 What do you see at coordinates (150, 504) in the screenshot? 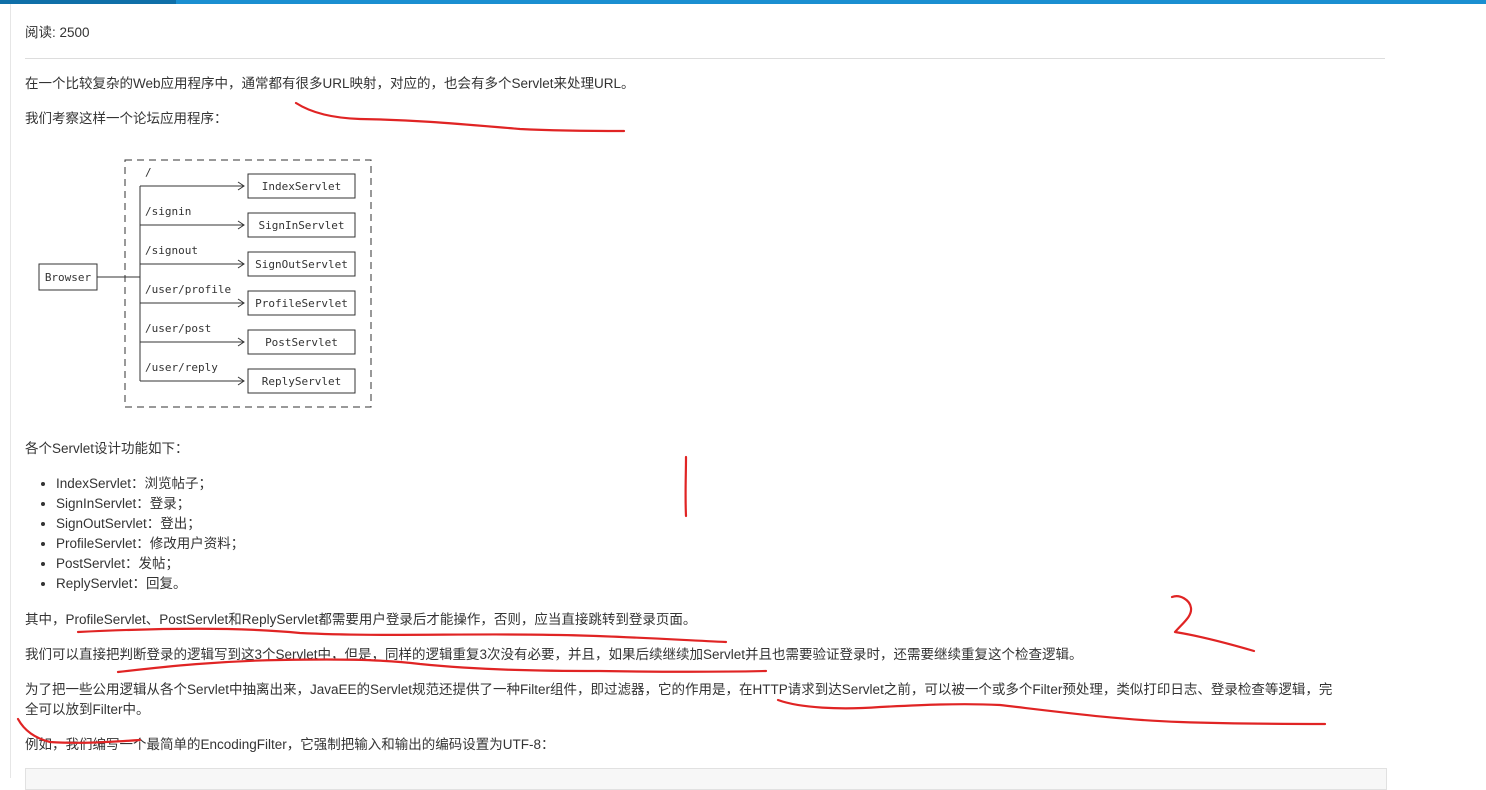
I see `list-item: SignInServlet：登录；` at bounding box center [150, 504].